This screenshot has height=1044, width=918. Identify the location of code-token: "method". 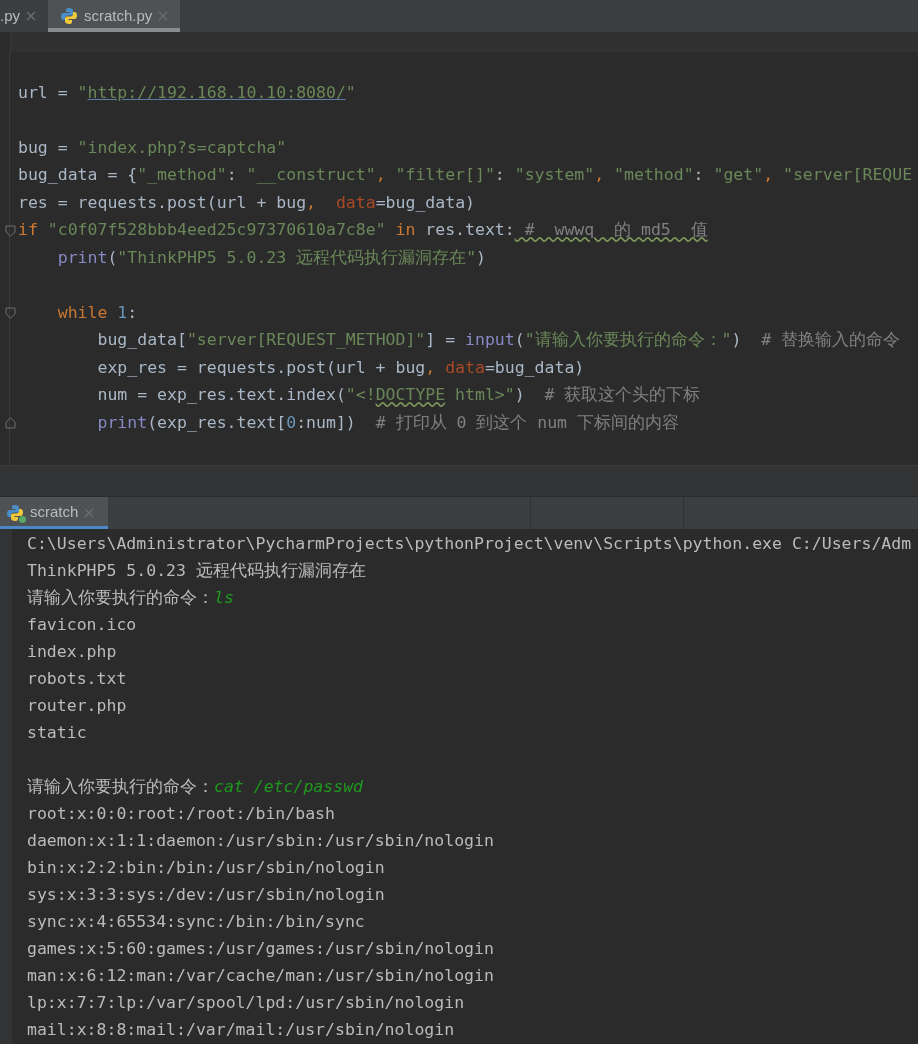
(654, 175).